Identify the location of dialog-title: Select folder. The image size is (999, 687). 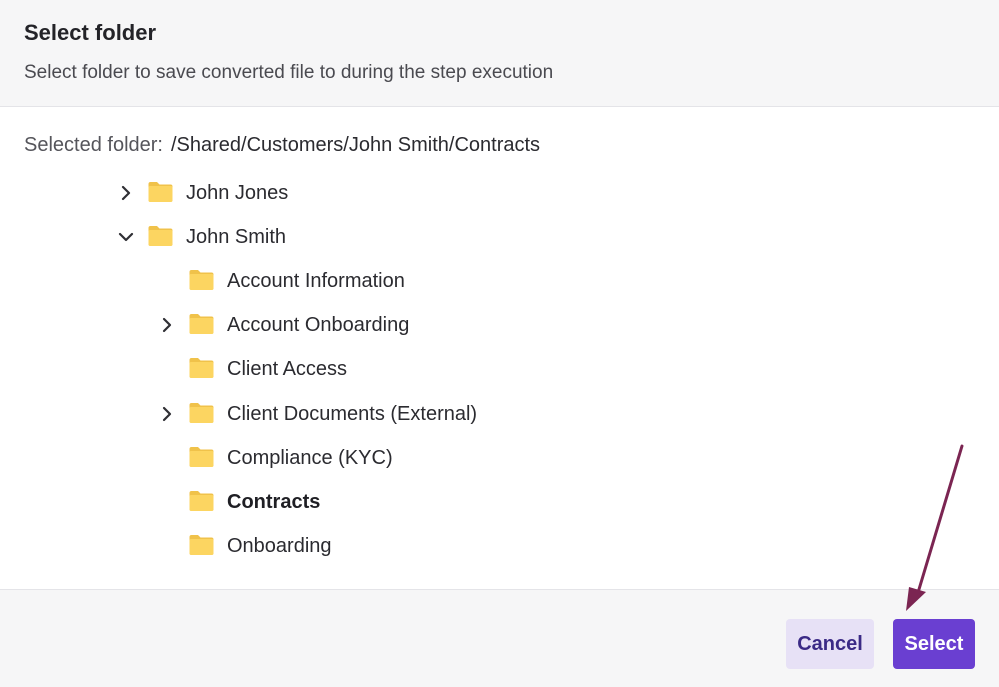
(90, 32).